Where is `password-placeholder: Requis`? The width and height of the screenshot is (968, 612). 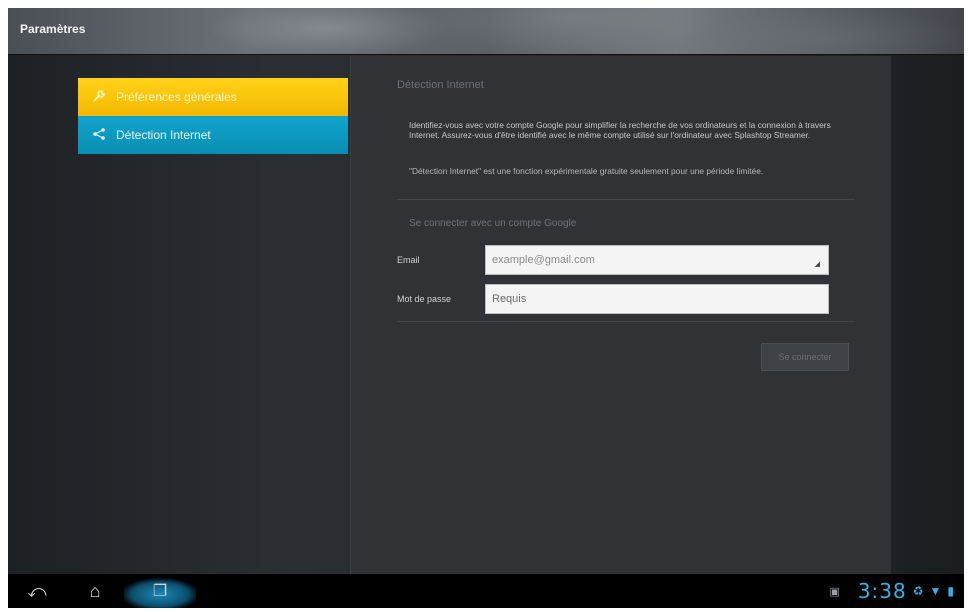
password-placeholder: Requis is located at coordinates (509, 299).